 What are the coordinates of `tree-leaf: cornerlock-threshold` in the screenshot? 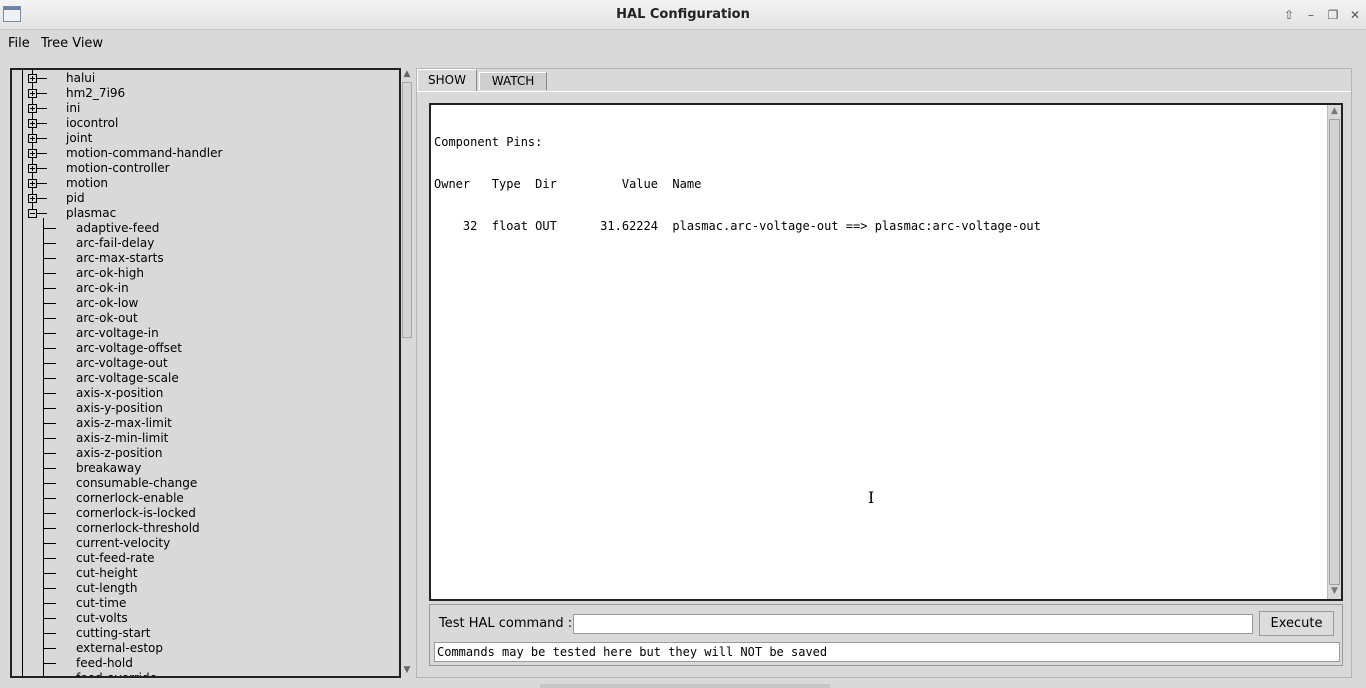 It's located at (202, 528).